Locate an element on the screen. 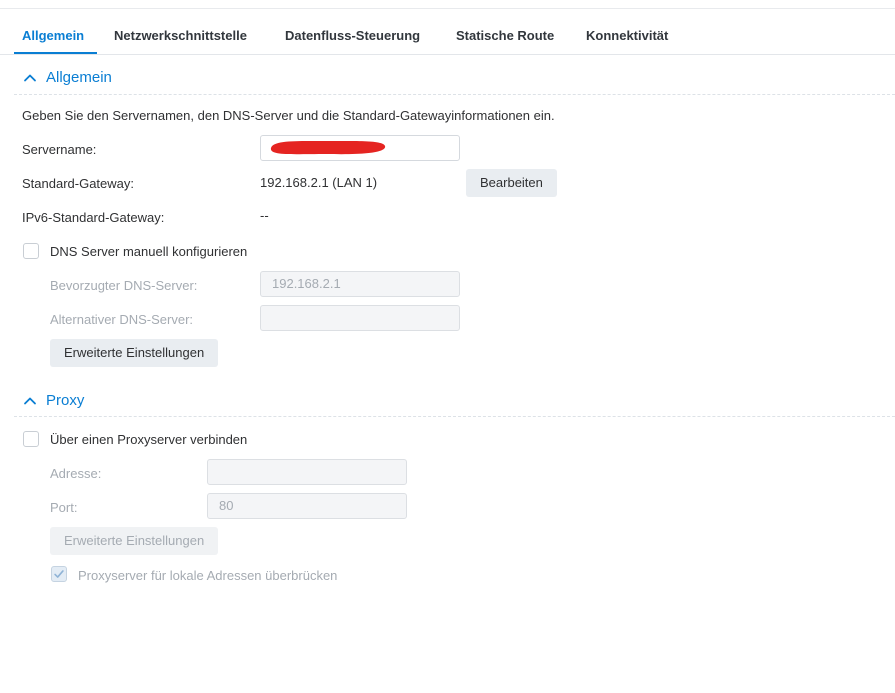 The height and width of the screenshot is (693, 895). preferred-dns-input: 192.168.2.1 is located at coordinates (360, 284).